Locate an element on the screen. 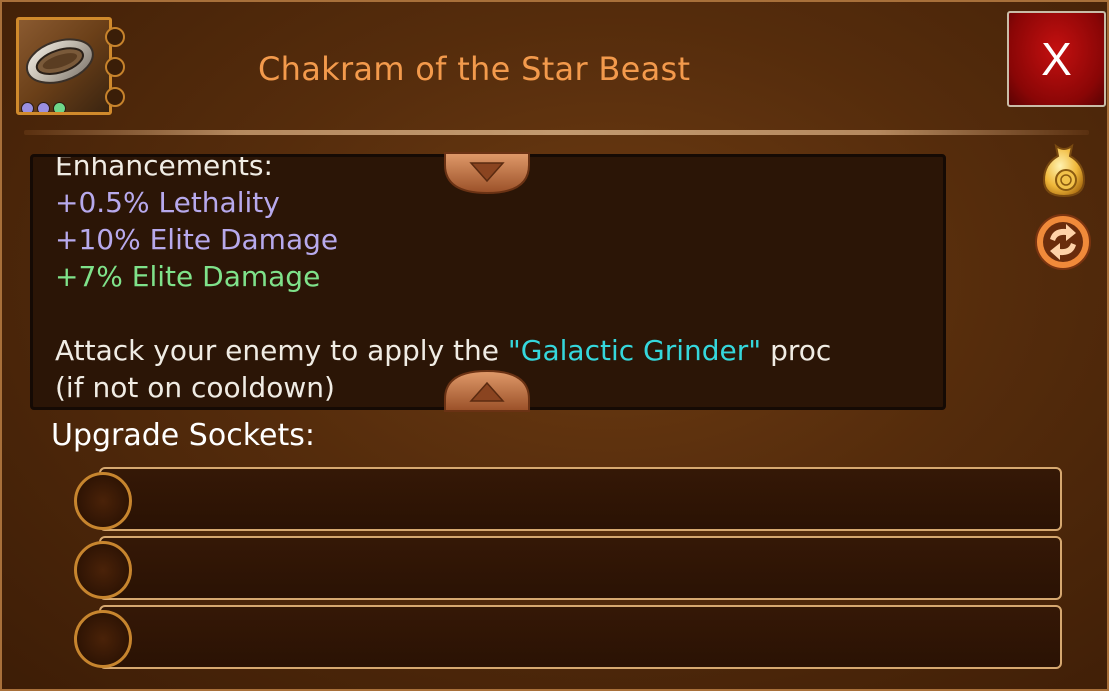 This screenshot has width=1109, height=691. stat-line: +10% Elite Damage is located at coordinates (197, 239).